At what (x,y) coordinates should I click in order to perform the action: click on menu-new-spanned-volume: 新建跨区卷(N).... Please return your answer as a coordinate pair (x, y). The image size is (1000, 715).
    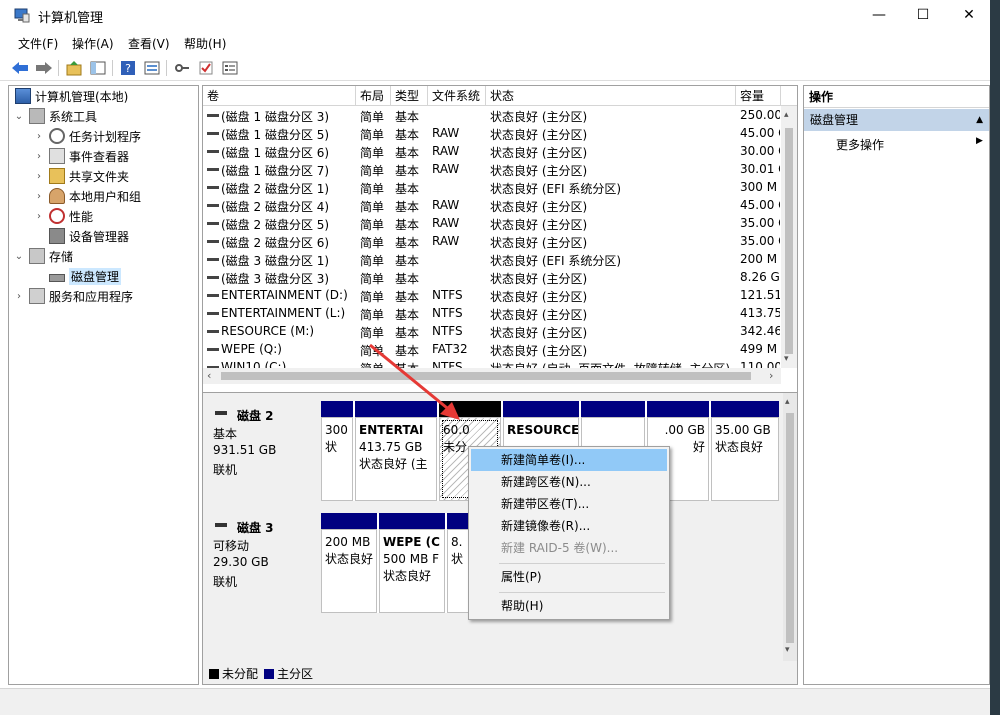
    Looking at the image, I should click on (569, 482).